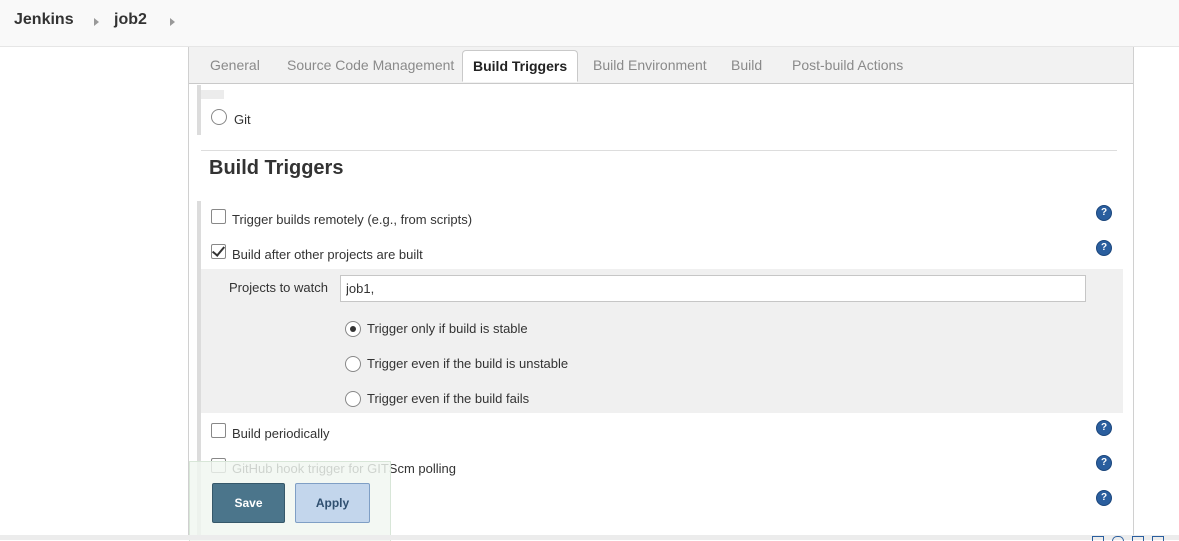 This screenshot has width=1179, height=541. Describe the element at coordinates (44, 20) in the screenshot. I see `breadcrumb-jenkins-link: Jenkins` at that location.